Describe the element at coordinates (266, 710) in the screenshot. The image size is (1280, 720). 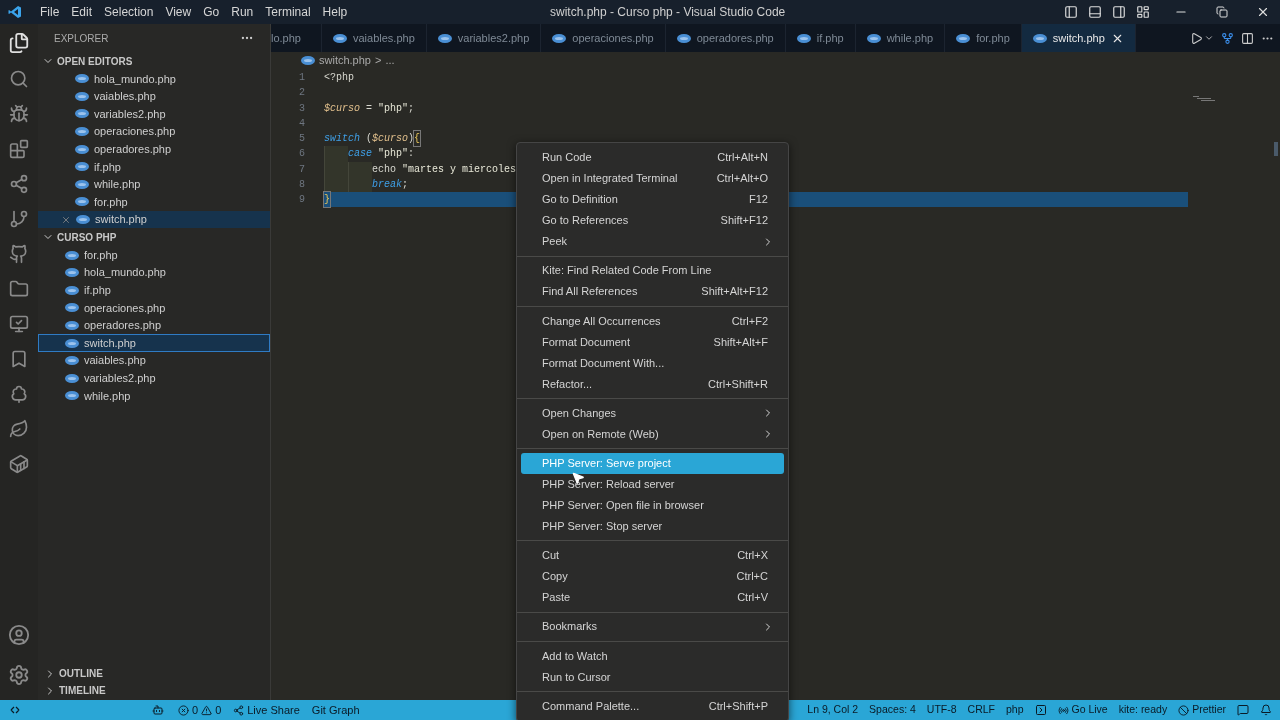
I see `status-item: Live Share` at that location.